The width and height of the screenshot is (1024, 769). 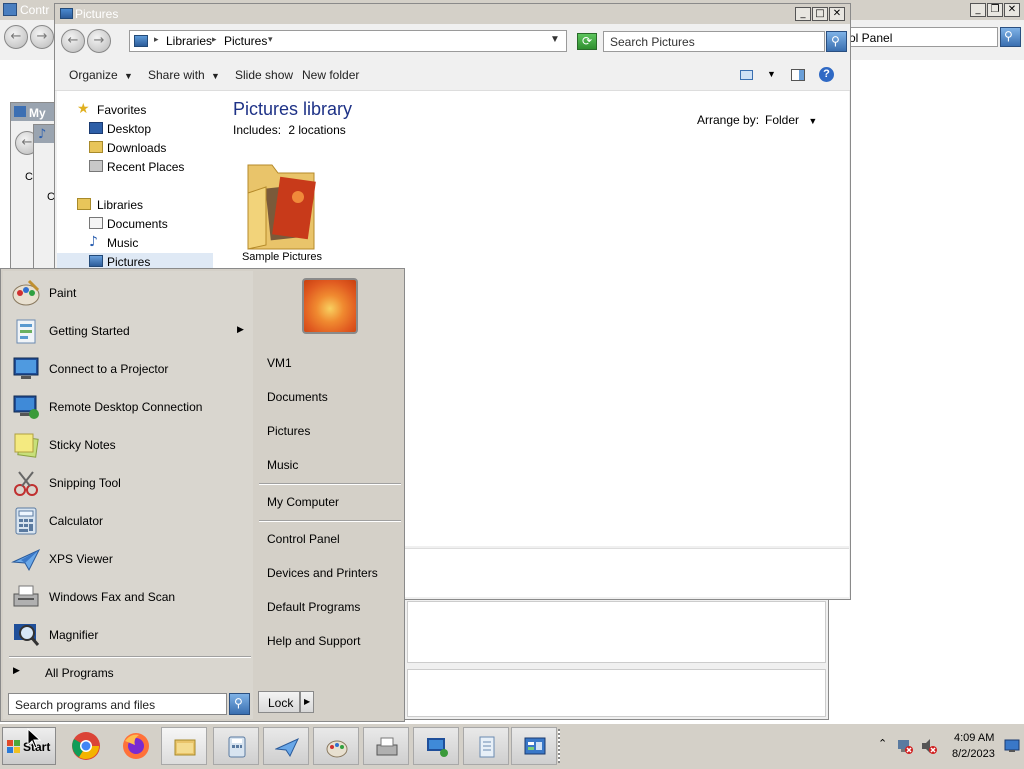 I want to click on taskbar-fax-scan-button, so click(x=386, y=746).